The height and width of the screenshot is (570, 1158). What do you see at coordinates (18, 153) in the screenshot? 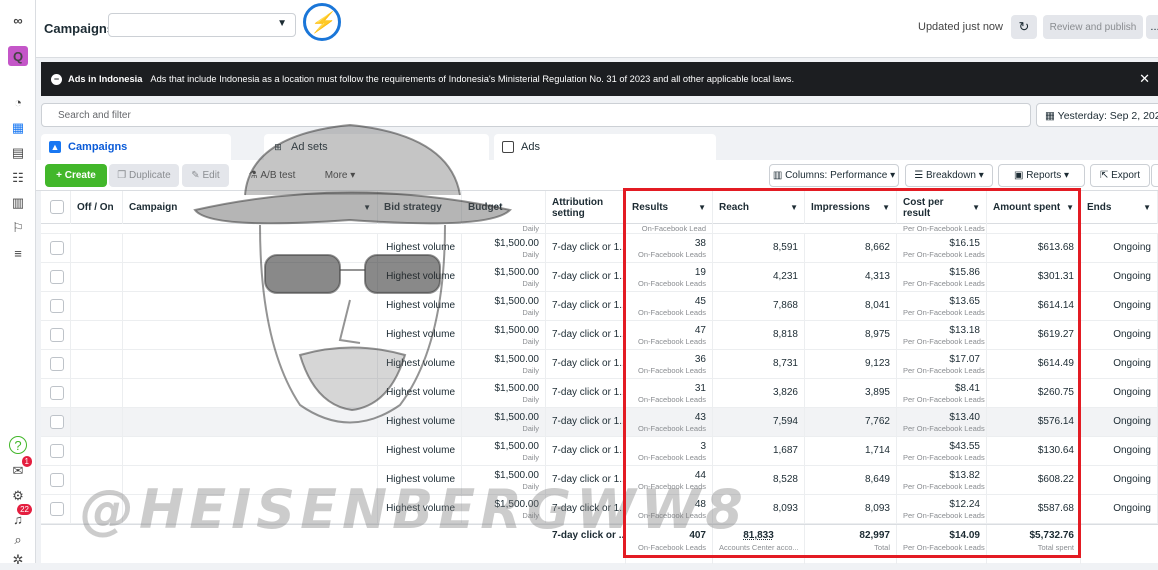
I see `pages-icon: ▤` at bounding box center [18, 153].